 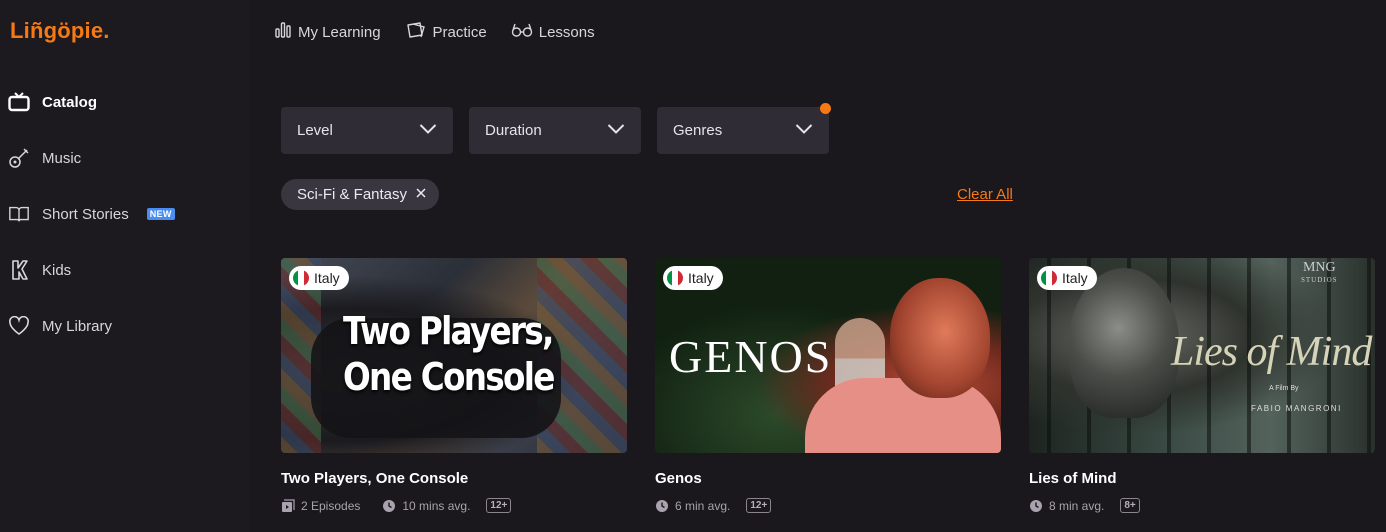 What do you see at coordinates (449, 354) in the screenshot?
I see `thumbnail-title-art: Two Players, One Console` at bounding box center [449, 354].